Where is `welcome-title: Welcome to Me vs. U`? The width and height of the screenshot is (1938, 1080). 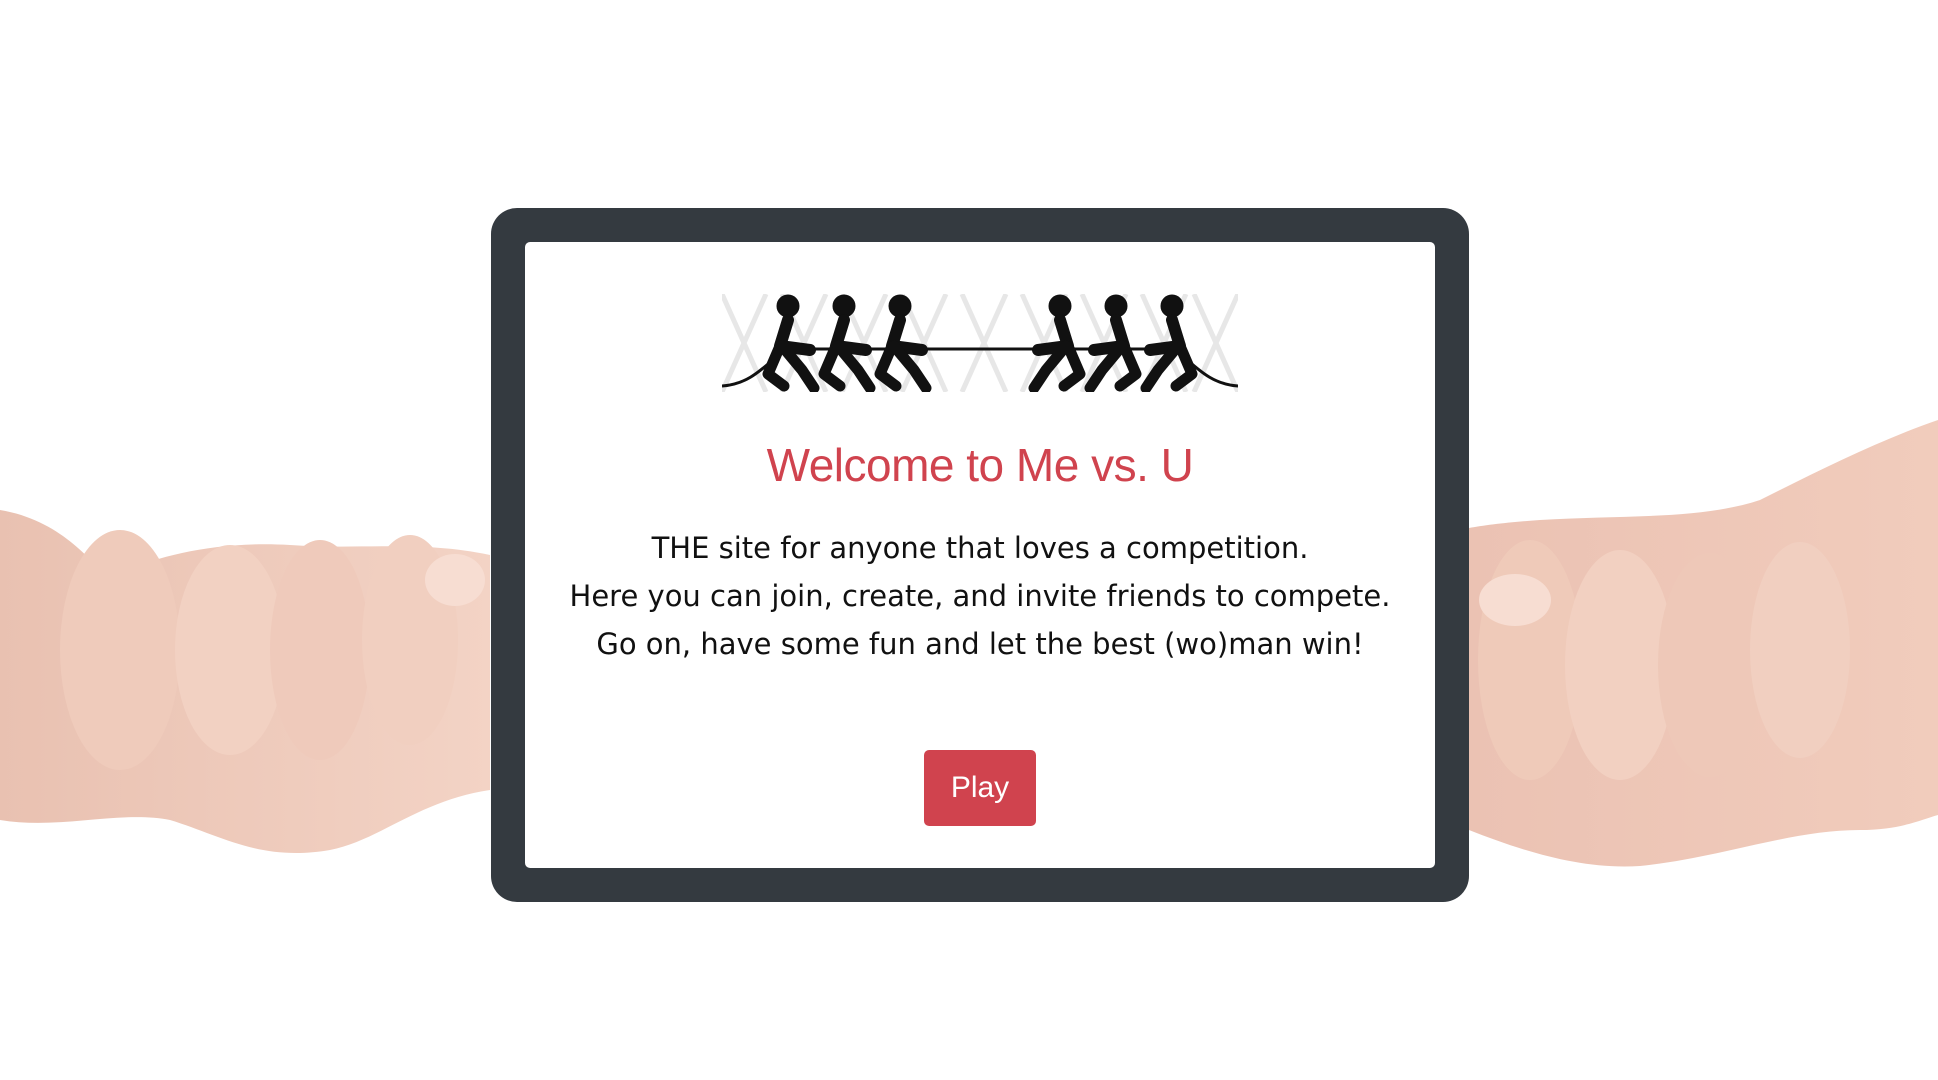
welcome-title: Welcome to Me vs. U is located at coordinates (980, 465).